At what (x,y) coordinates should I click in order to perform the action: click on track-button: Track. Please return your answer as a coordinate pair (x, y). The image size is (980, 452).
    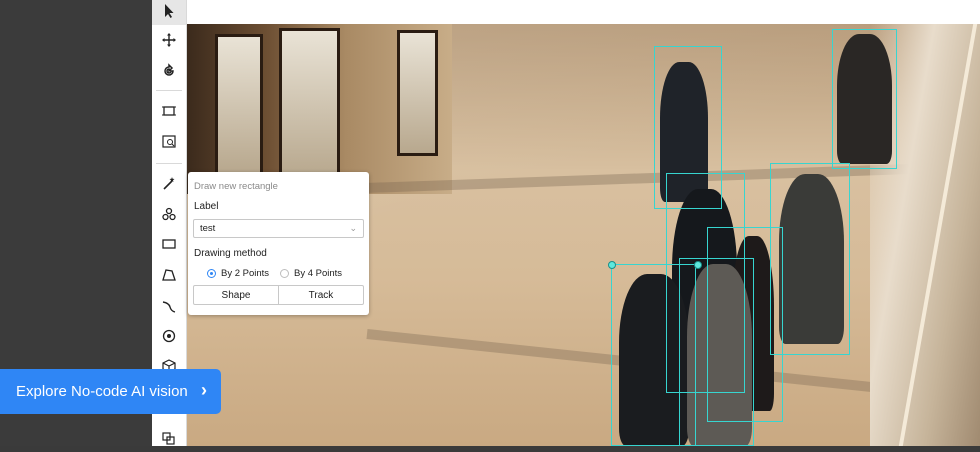
    Looking at the image, I should click on (320, 295).